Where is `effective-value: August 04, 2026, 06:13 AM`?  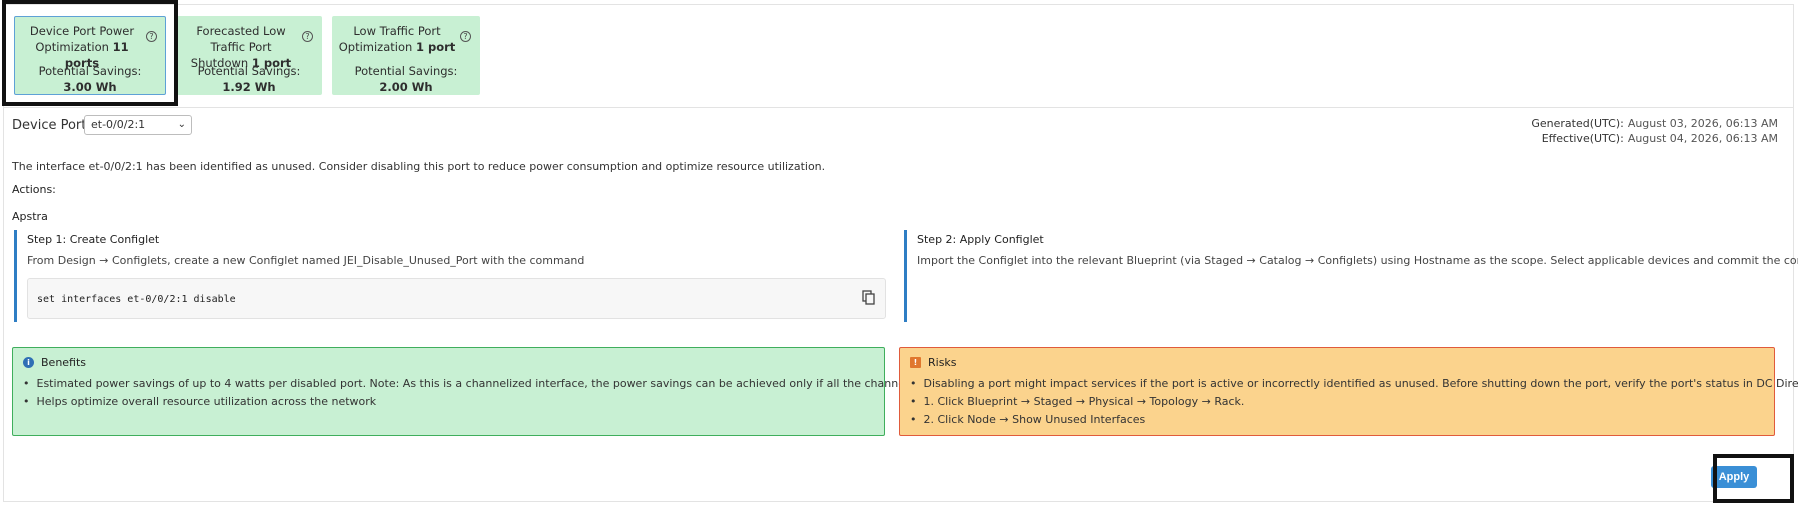
effective-value: August 04, 2026, 06:13 AM is located at coordinates (1702, 138).